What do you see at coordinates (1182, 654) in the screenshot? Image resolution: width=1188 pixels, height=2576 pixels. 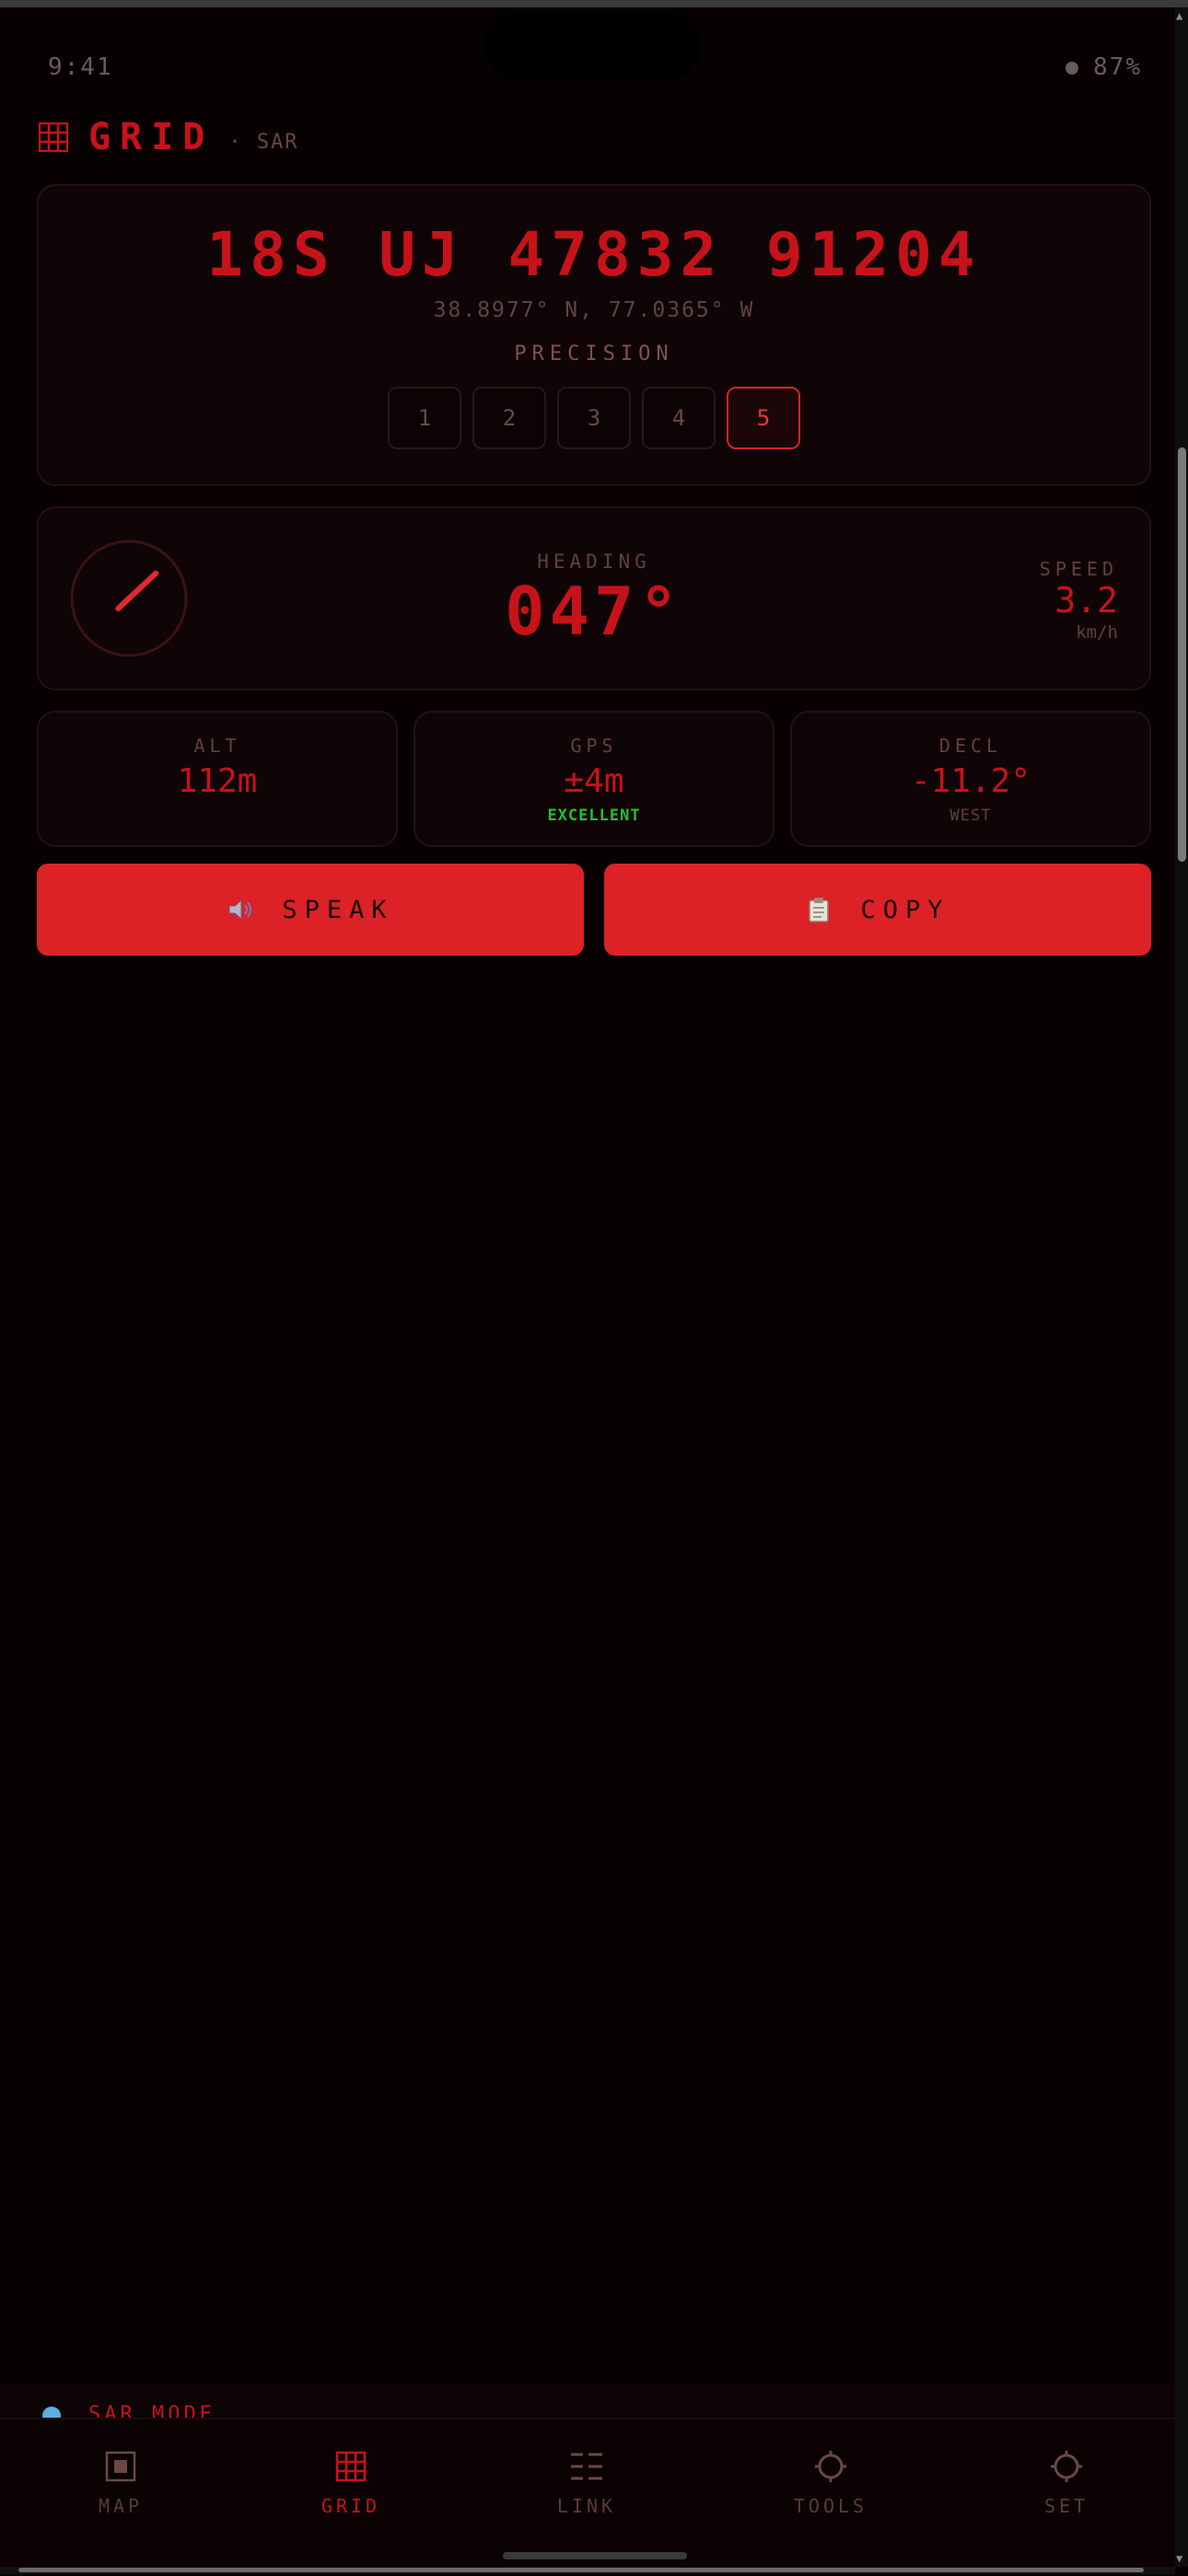 I see `scrollbar-thumb` at bounding box center [1182, 654].